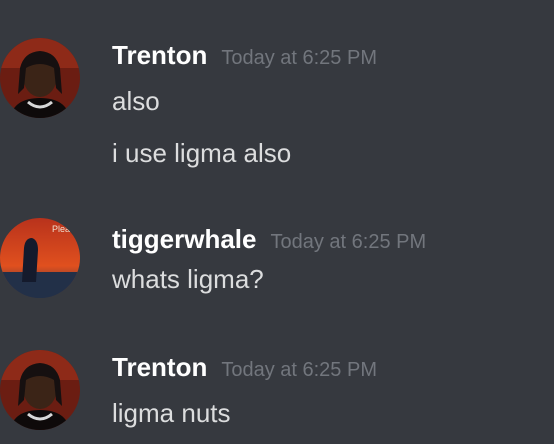 The height and width of the screenshot is (444, 554). Describe the element at coordinates (184, 239) in the screenshot. I see `username: tiggerwhale` at that location.